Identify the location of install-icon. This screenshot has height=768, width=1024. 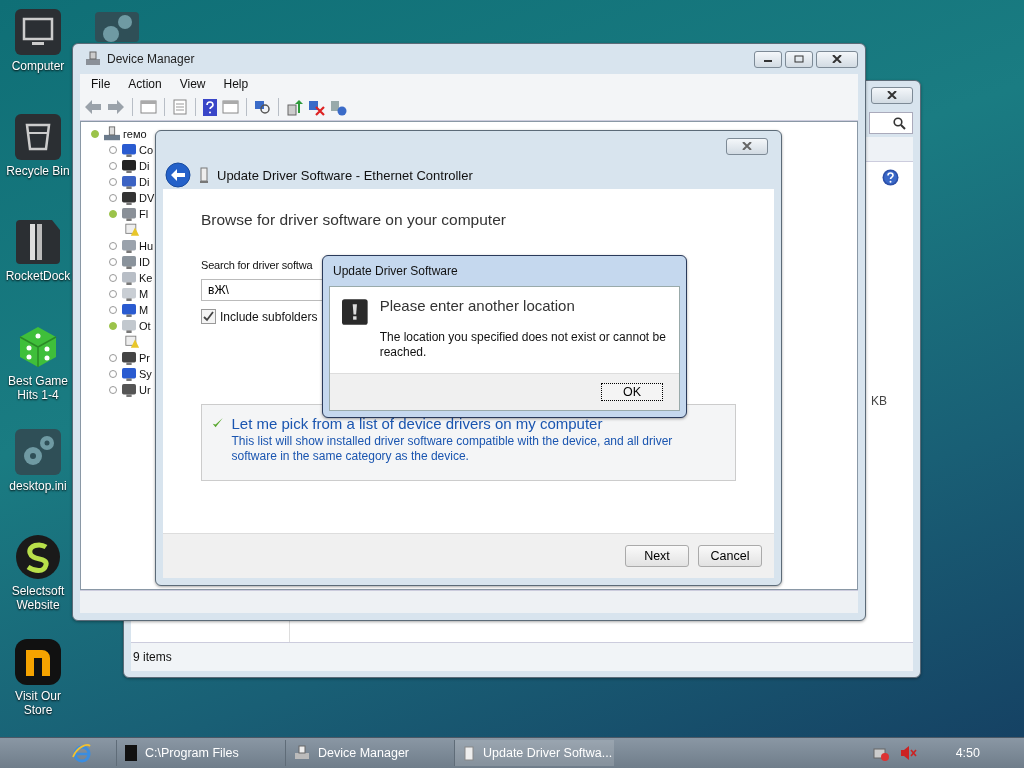
(338, 107).